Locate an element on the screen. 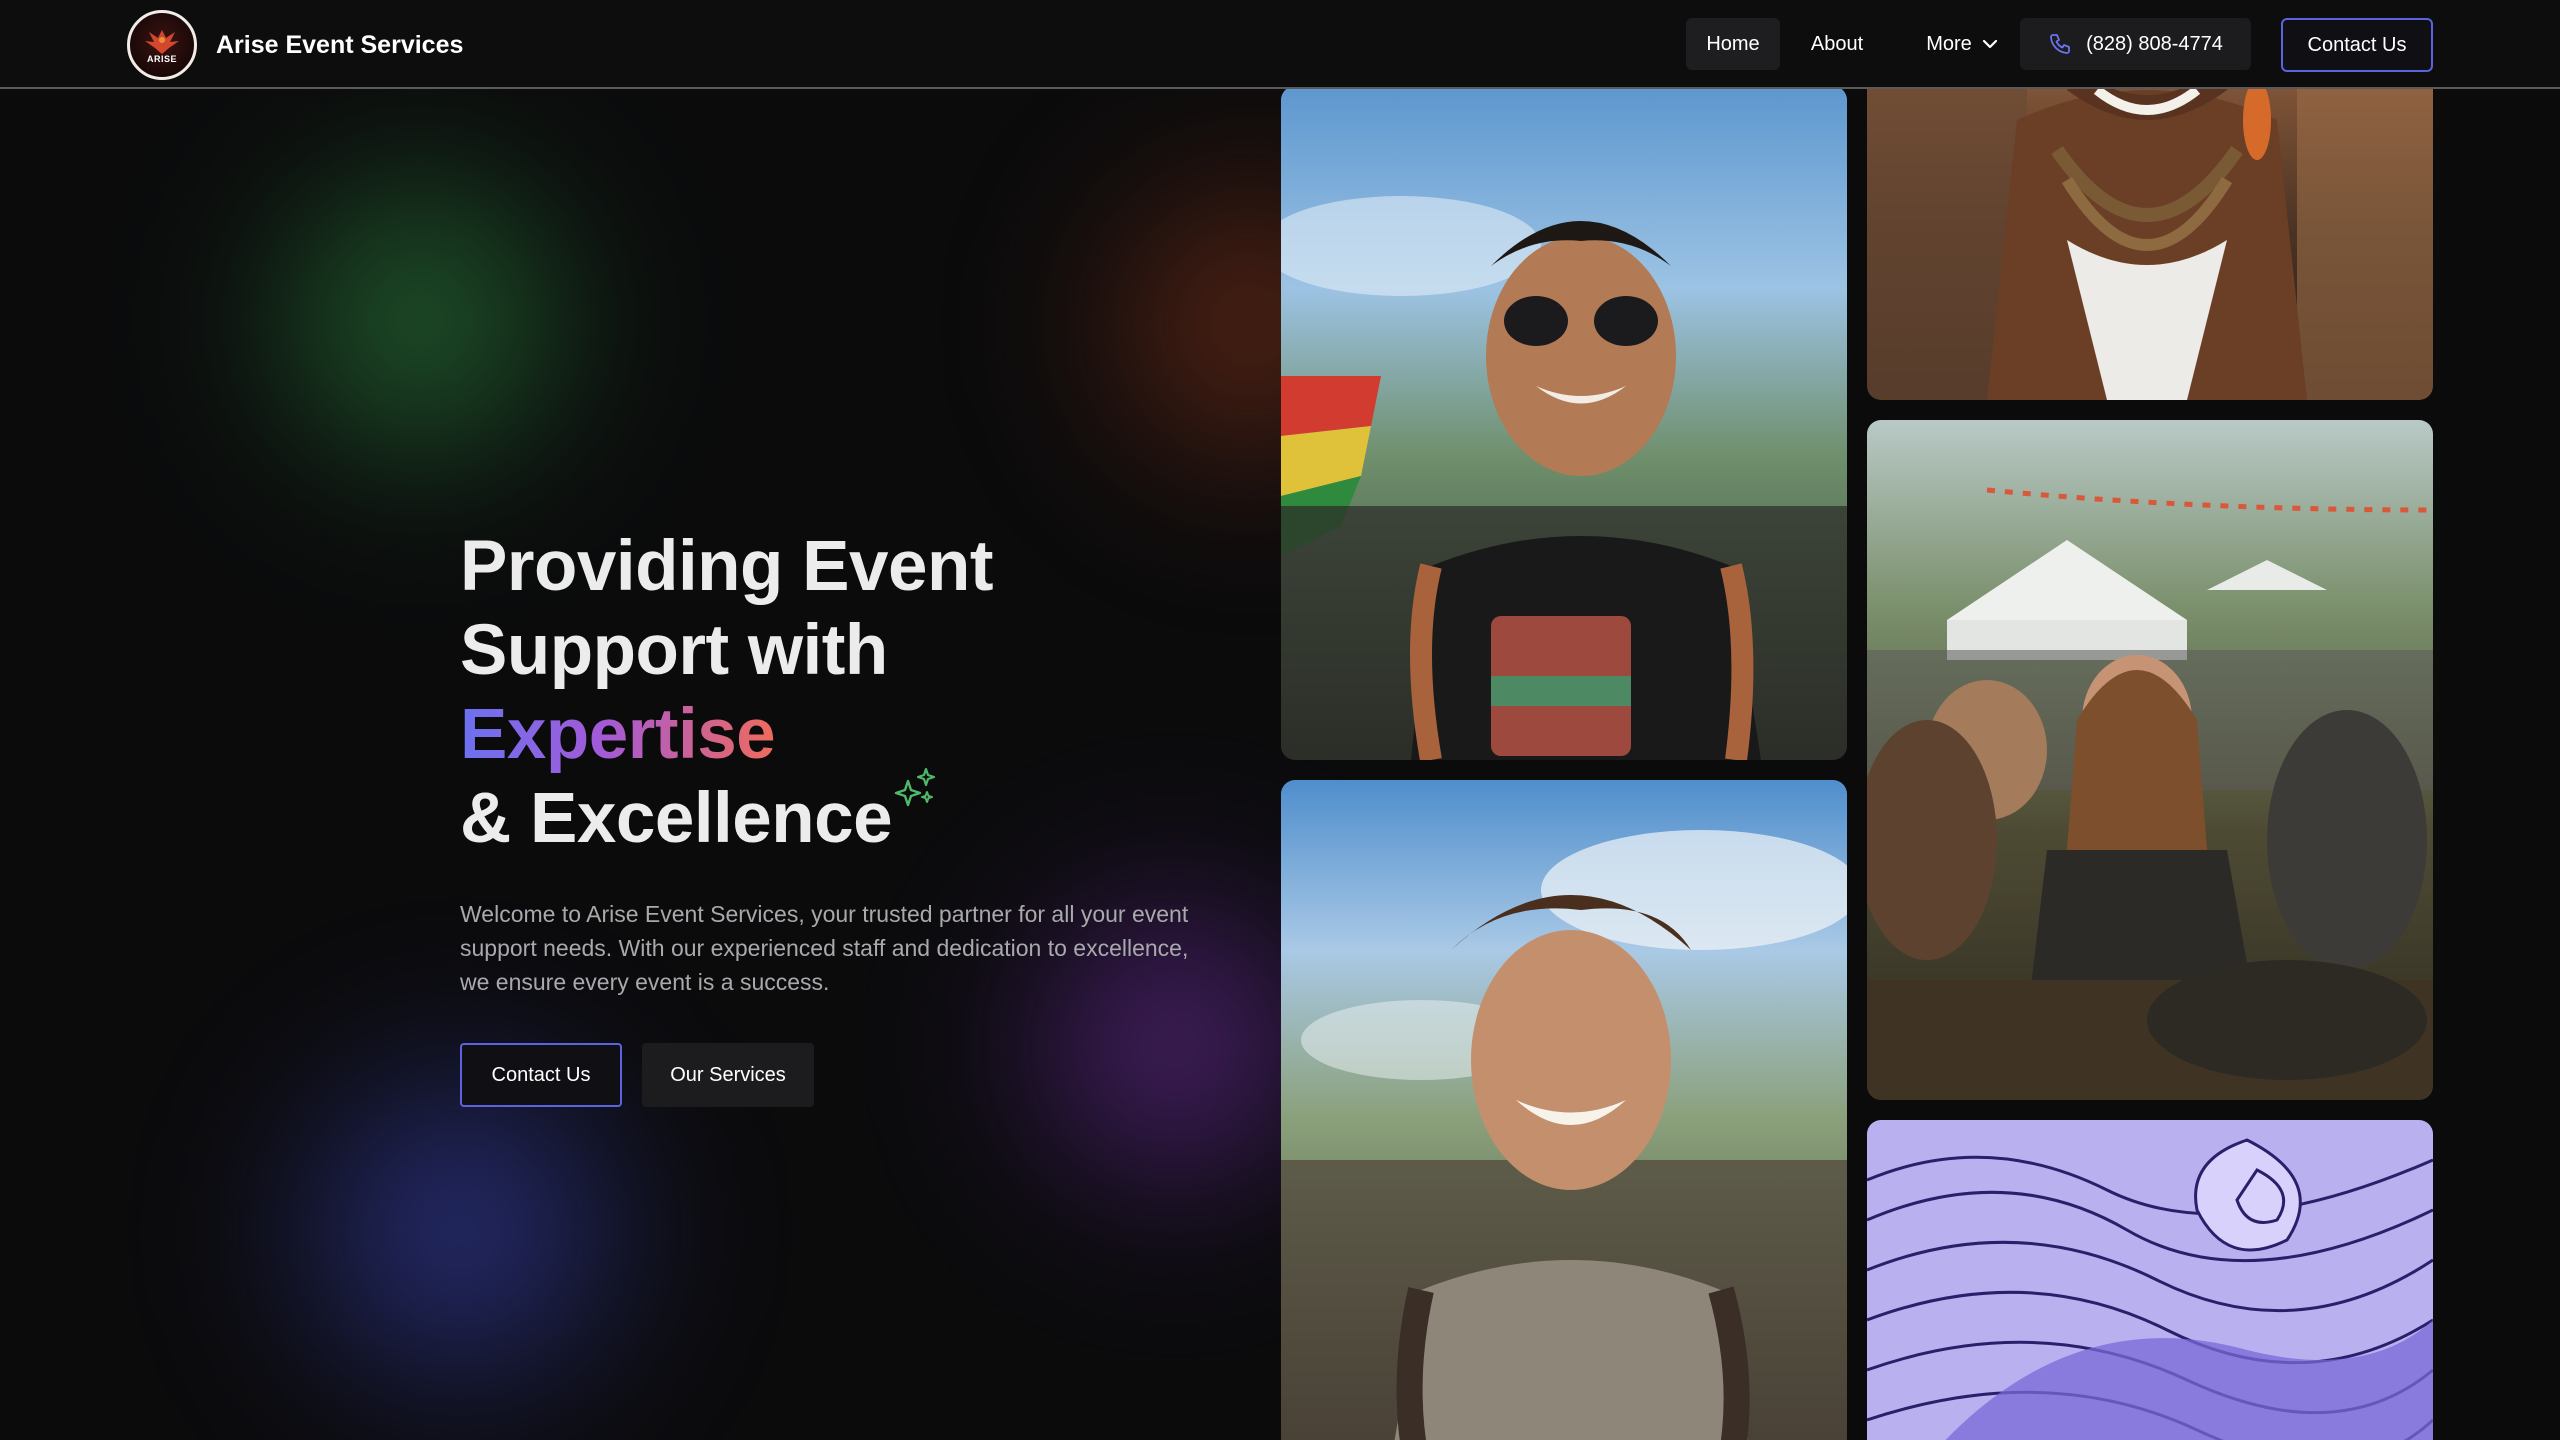 The height and width of the screenshot is (1440, 2560). brand-link: ARISE Arise Event Services is located at coordinates (295, 45).